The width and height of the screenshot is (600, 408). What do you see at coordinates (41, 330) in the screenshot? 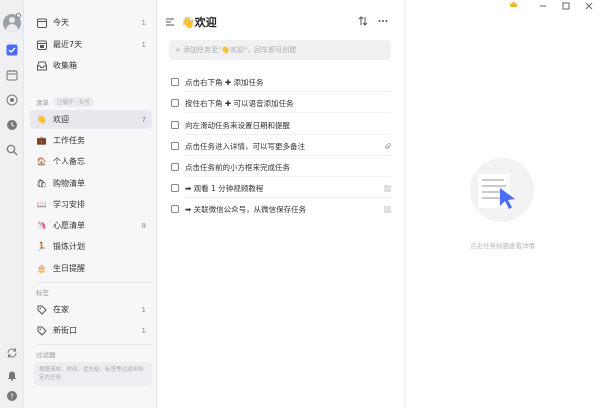
I see `tag-icon` at bounding box center [41, 330].